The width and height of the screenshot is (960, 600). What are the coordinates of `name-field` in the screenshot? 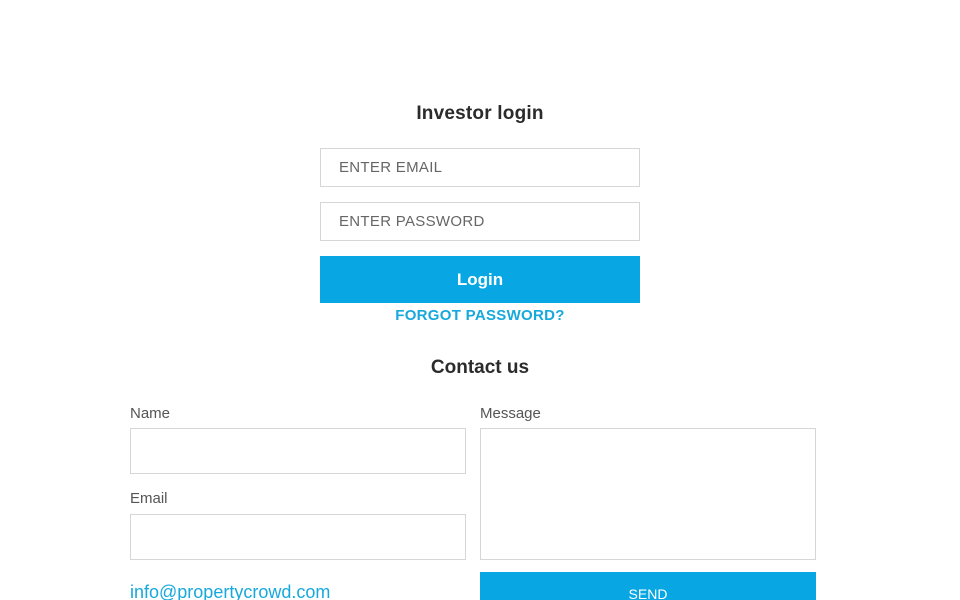 It's located at (298, 451).